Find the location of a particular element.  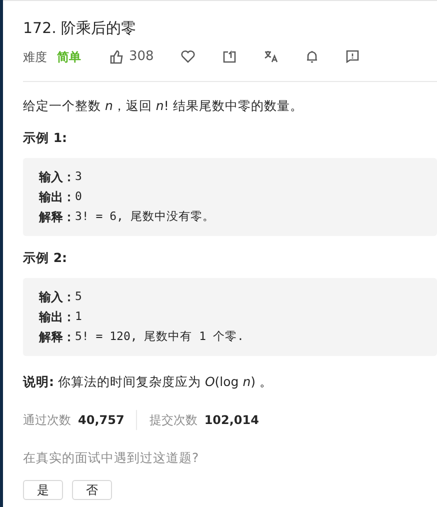

example-heading: 示例 2: is located at coordinates (45, 257).